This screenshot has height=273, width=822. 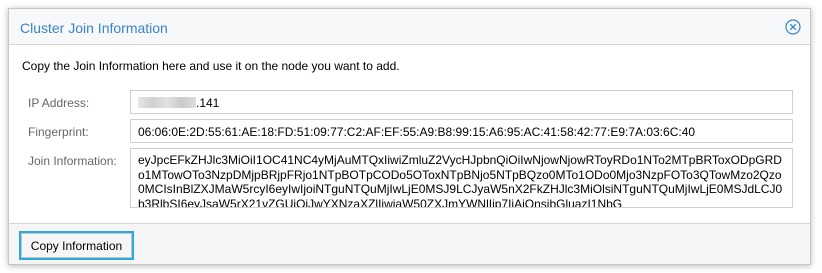 I want to click on close-icon, so click(x=793, y=27).